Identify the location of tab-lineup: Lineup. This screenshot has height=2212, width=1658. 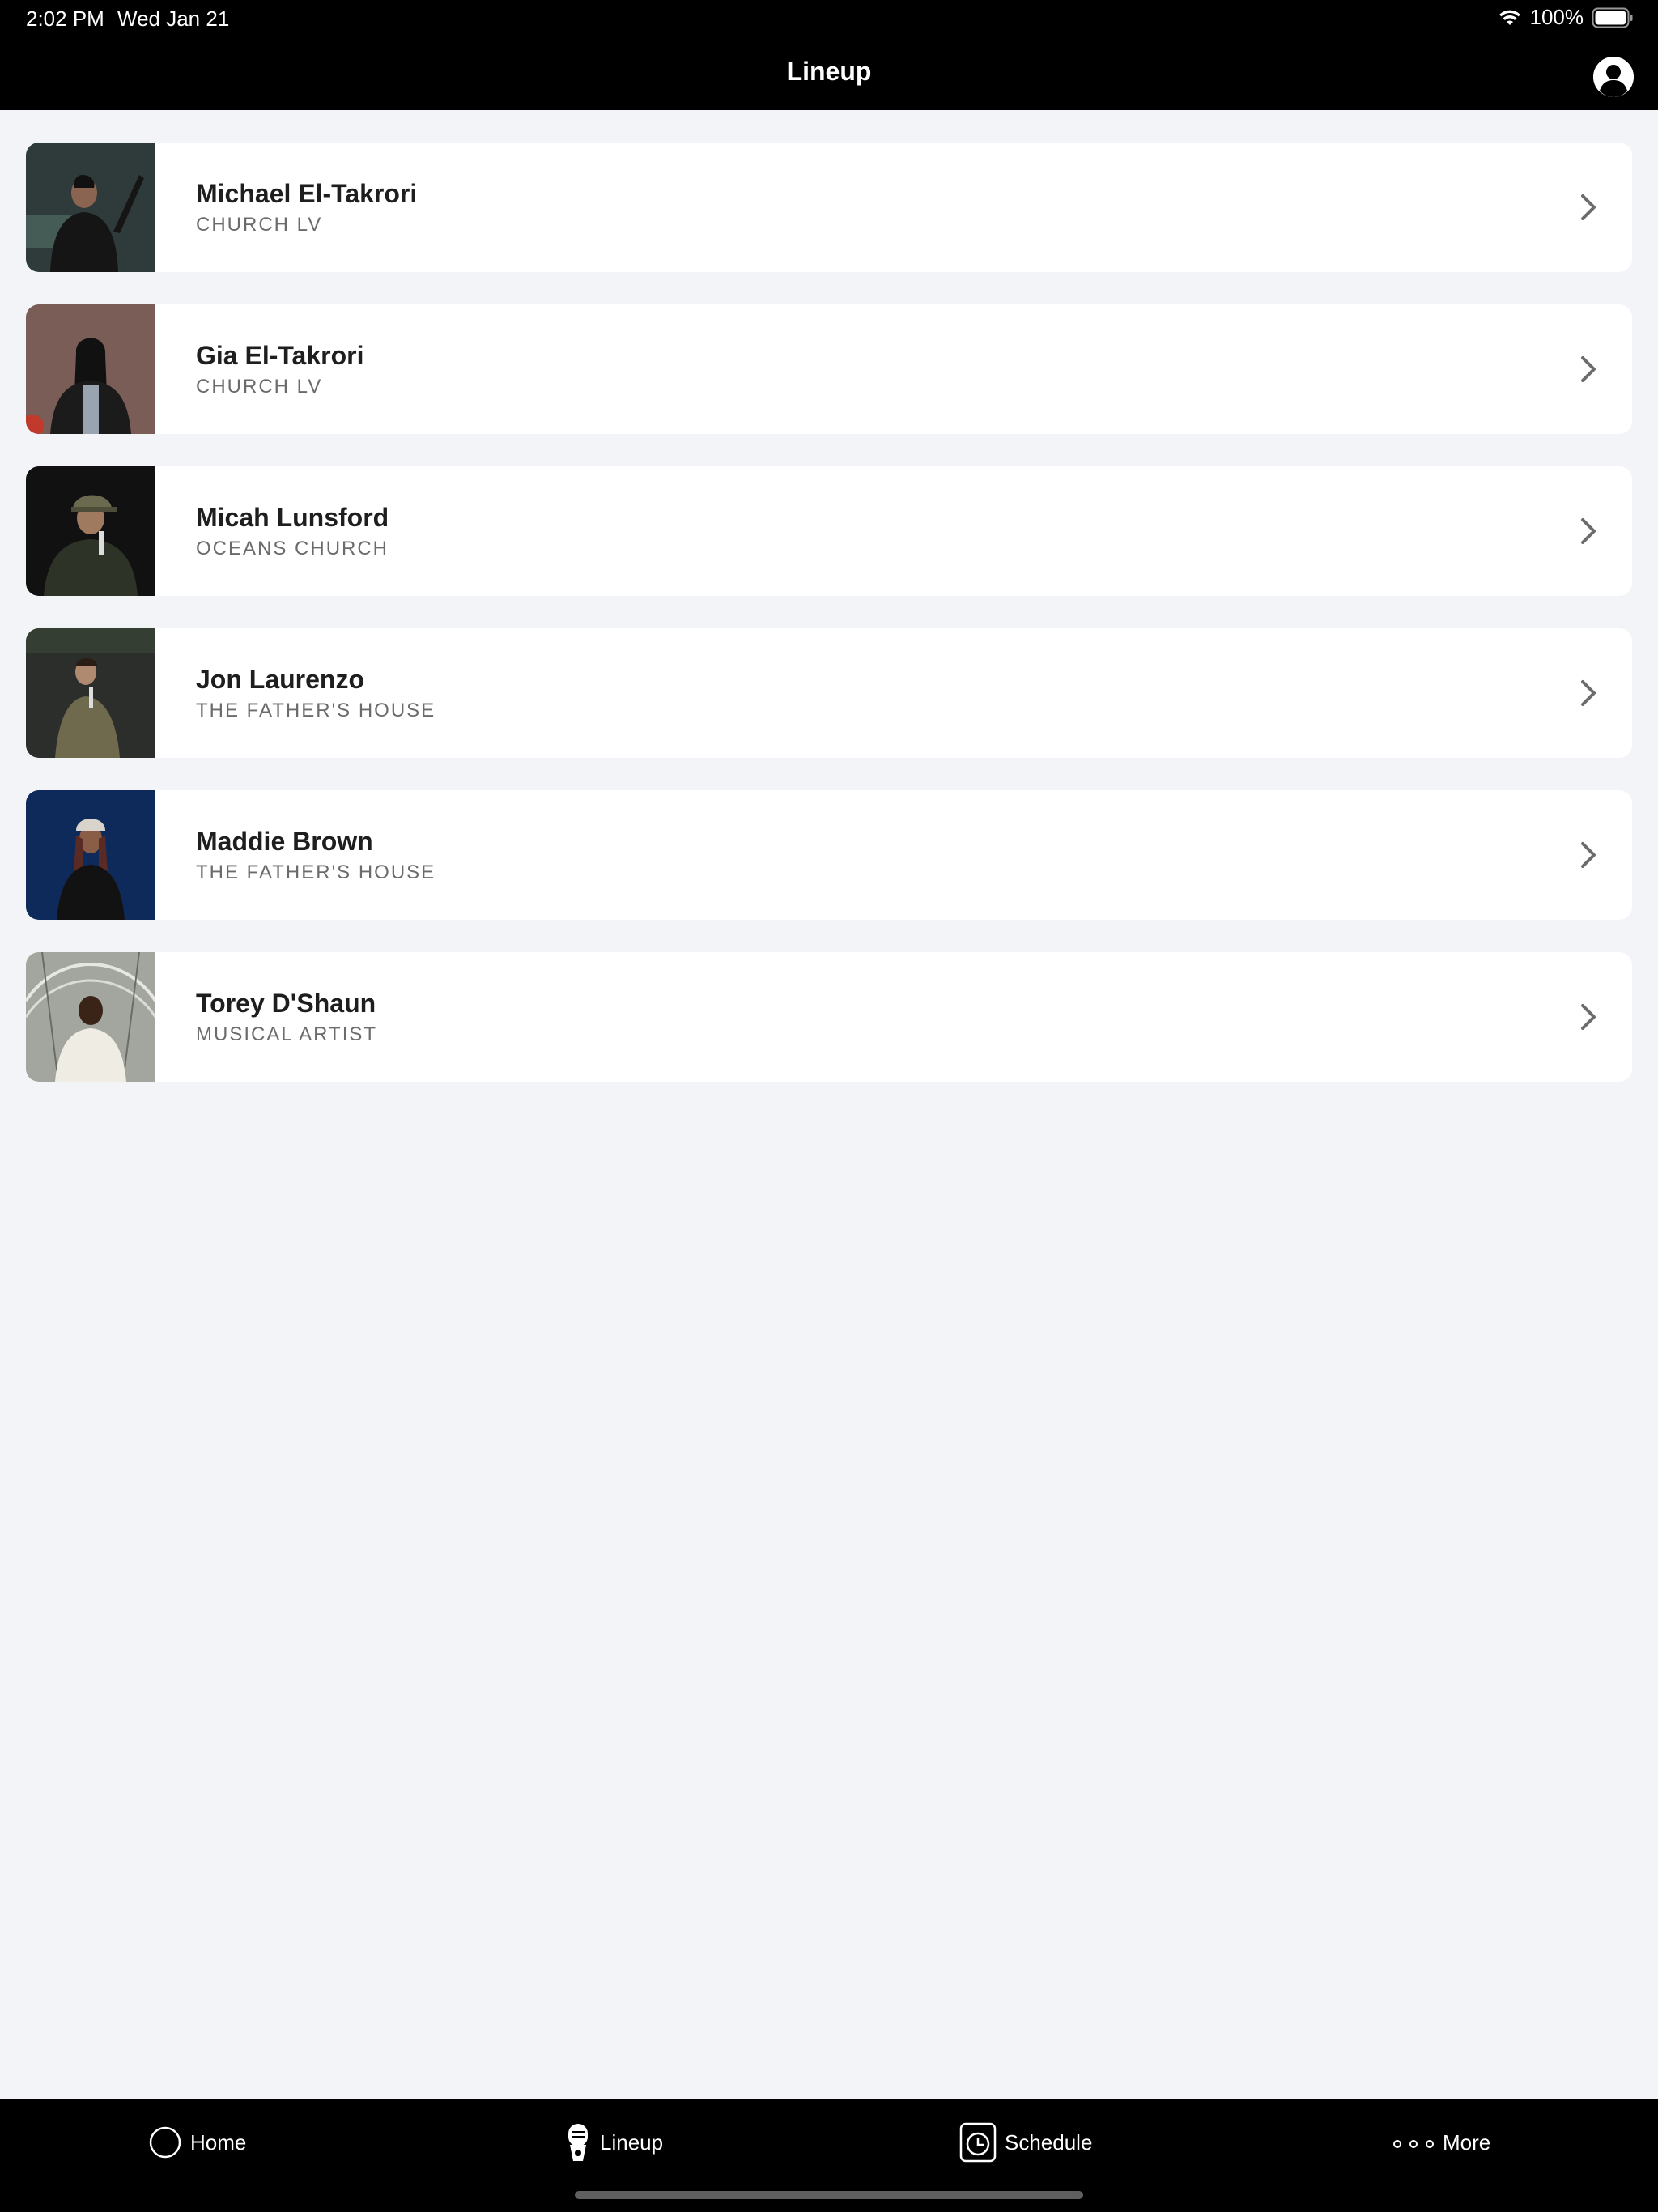
(613, 2143).